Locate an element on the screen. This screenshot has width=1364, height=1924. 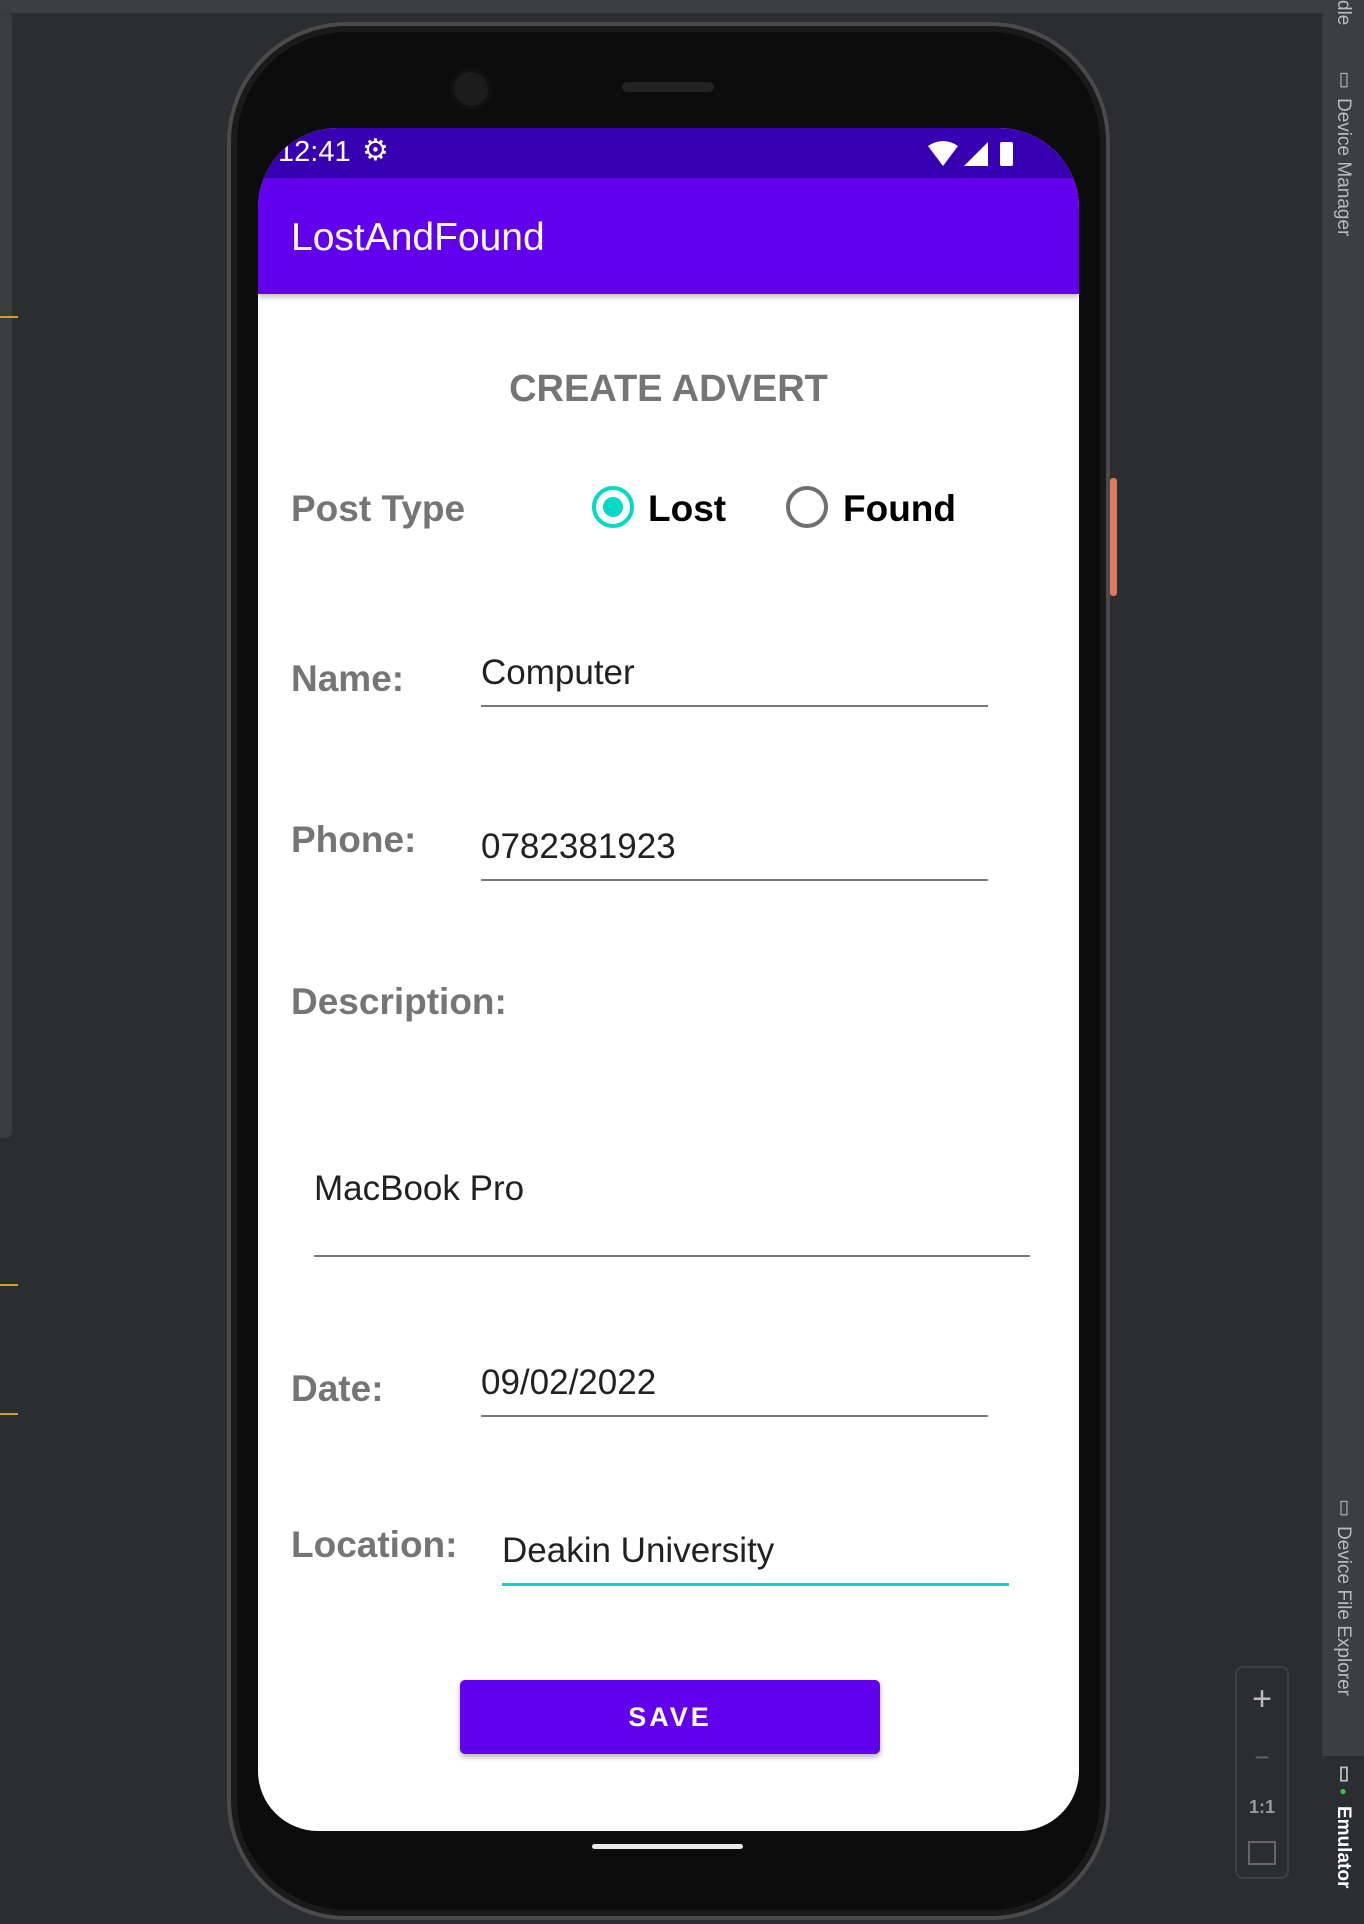
status-bar: 12:41 ⚙ is located at coordinates (668, 153).